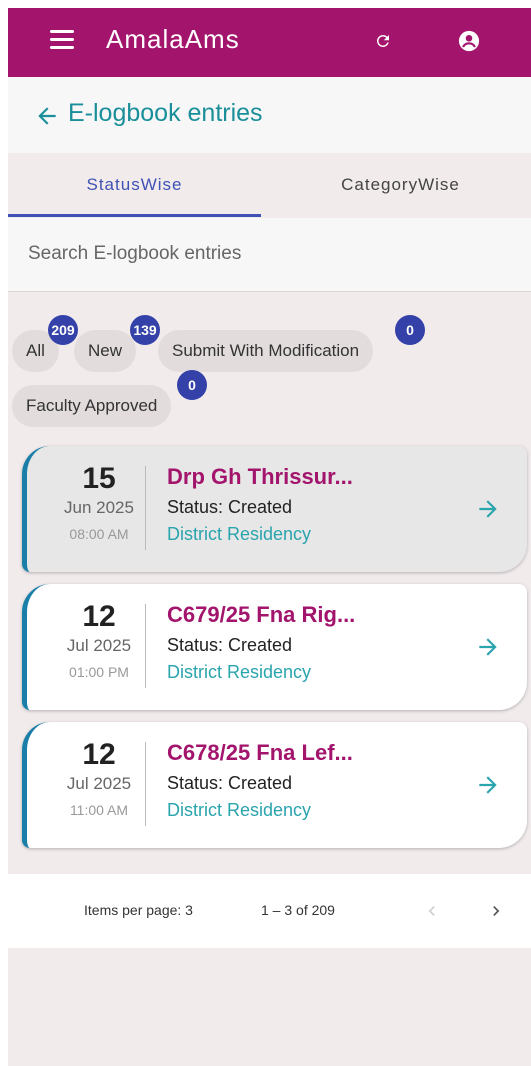 The height and width of the screenshot is (1066, 531). What do you see at coordinates (269, 42) in the screenshot?
I see `app-bar: AmalaAms` at bounding box center [269, 42].